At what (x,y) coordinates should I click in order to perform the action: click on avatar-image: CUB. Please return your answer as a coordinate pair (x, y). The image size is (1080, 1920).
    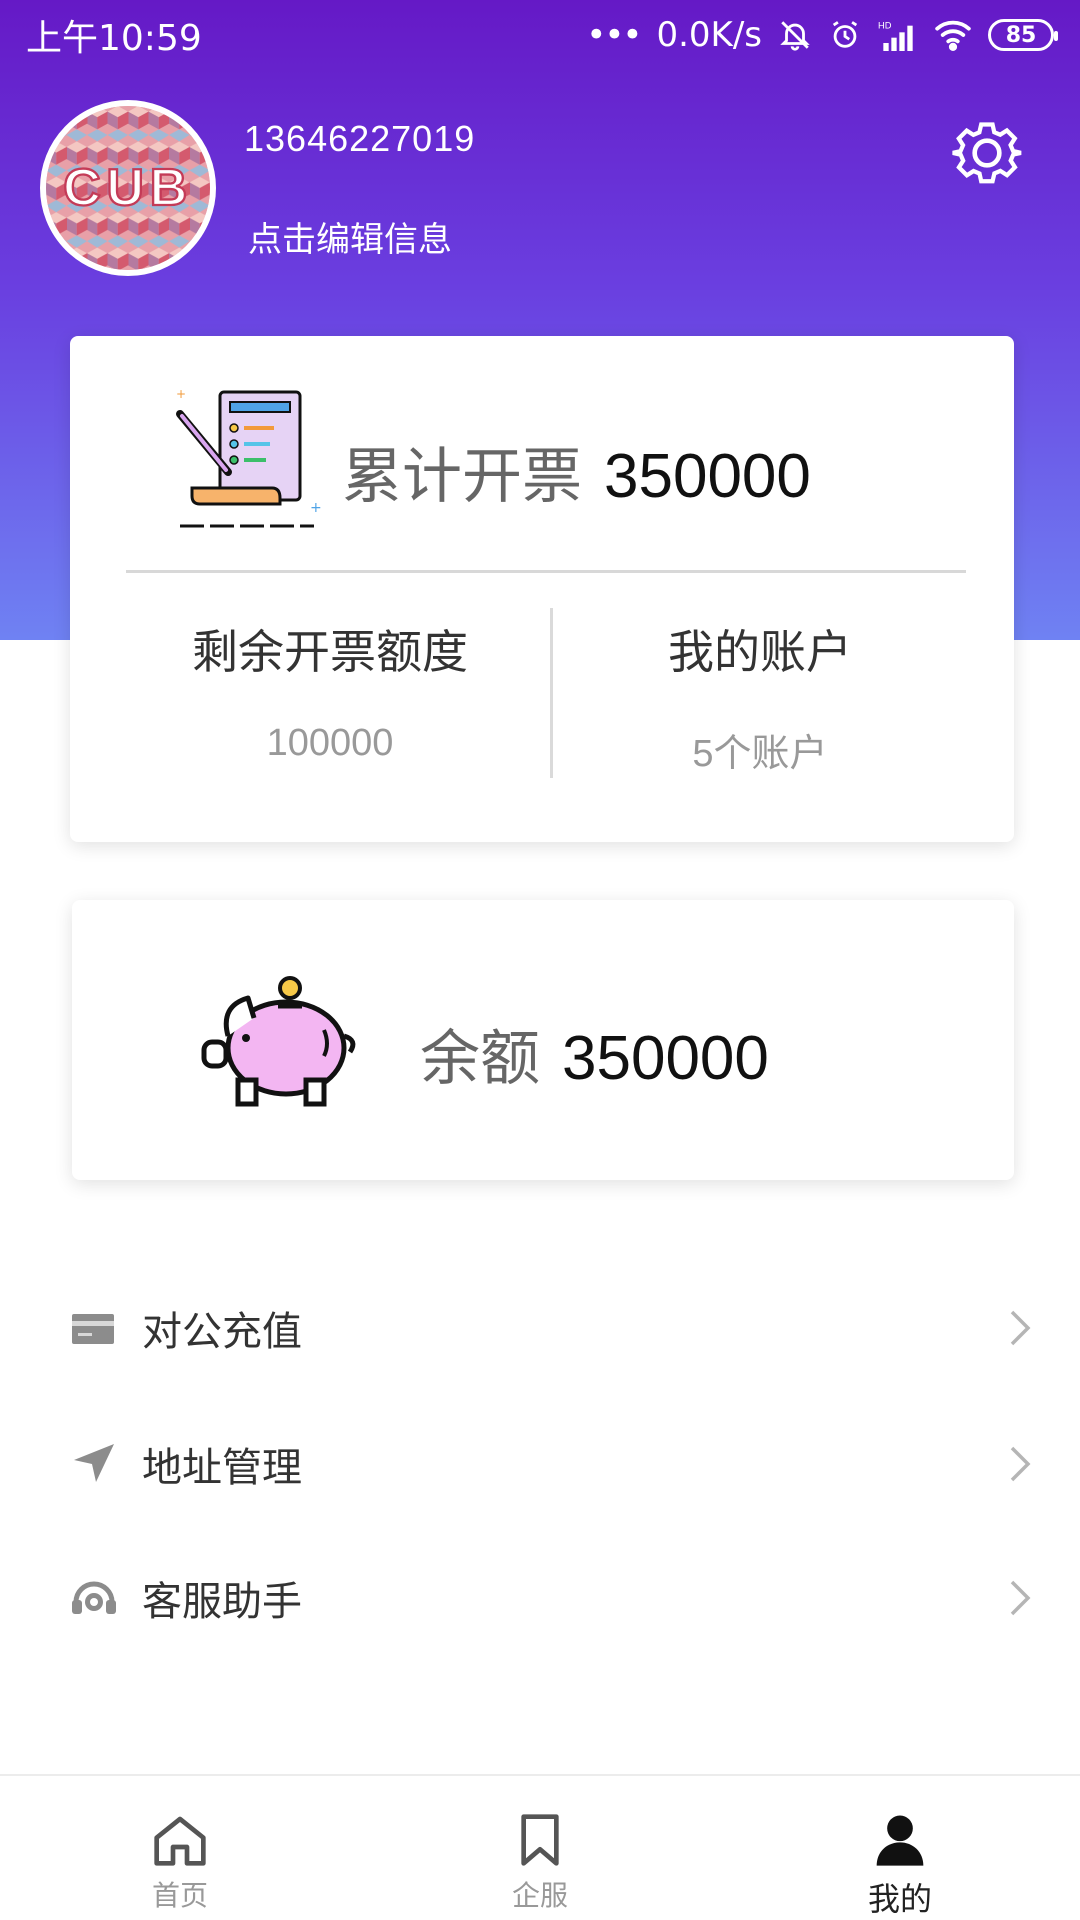
    Looking at the image, I should click on (128, 188).